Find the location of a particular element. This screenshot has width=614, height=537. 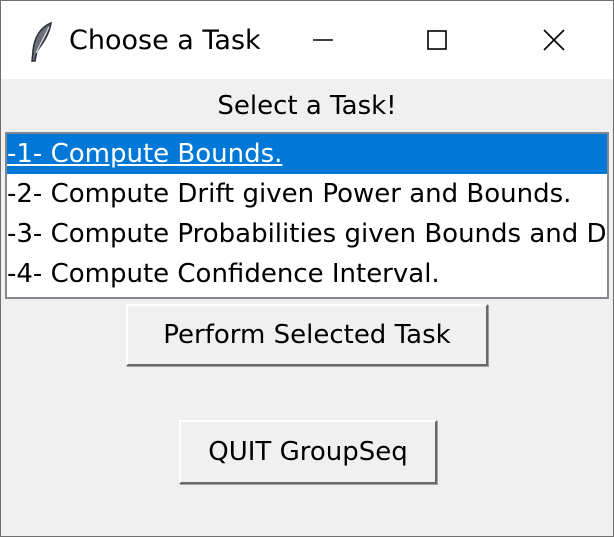

feather-icon is located at coordinates (42, 42).